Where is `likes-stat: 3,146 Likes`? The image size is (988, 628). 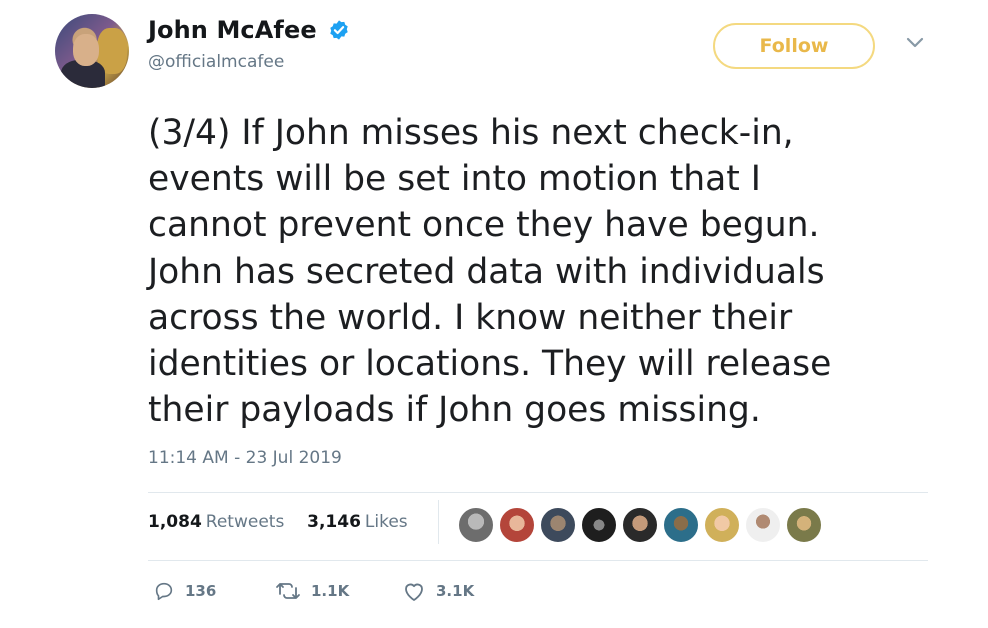 likes-stat: 3,146 Likes is located at coordinates (357, 522).